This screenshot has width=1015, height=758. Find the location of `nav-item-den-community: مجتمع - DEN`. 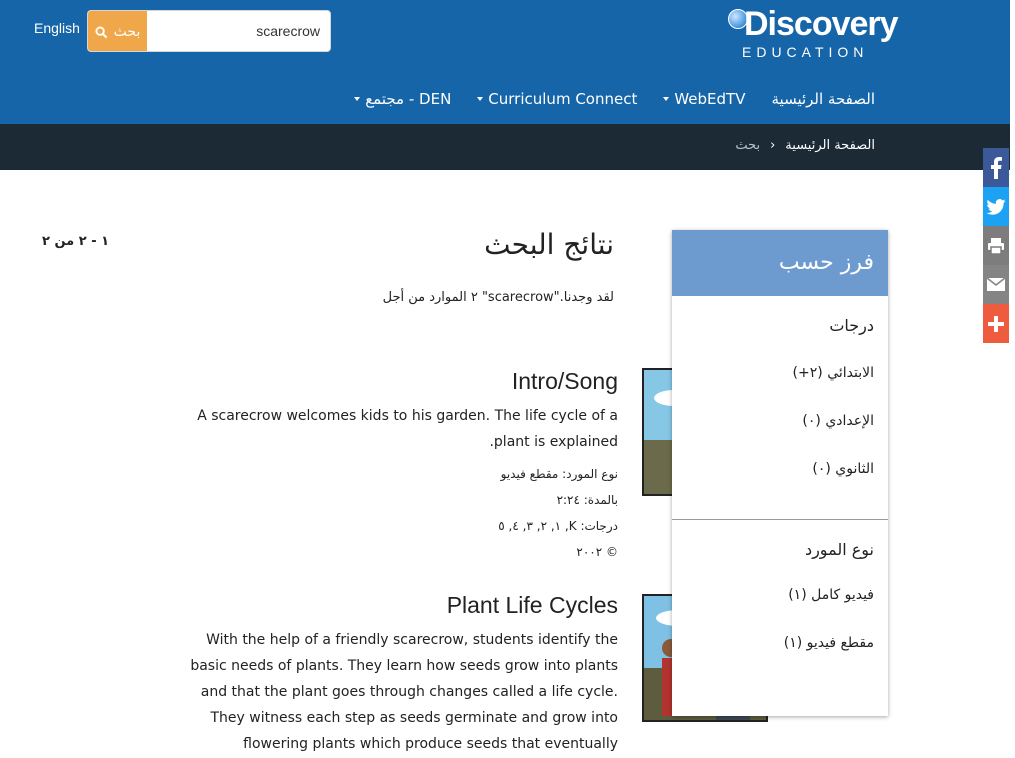

nav-item-den-community: مجتمع - DEN is located at coordinates (402, 99).